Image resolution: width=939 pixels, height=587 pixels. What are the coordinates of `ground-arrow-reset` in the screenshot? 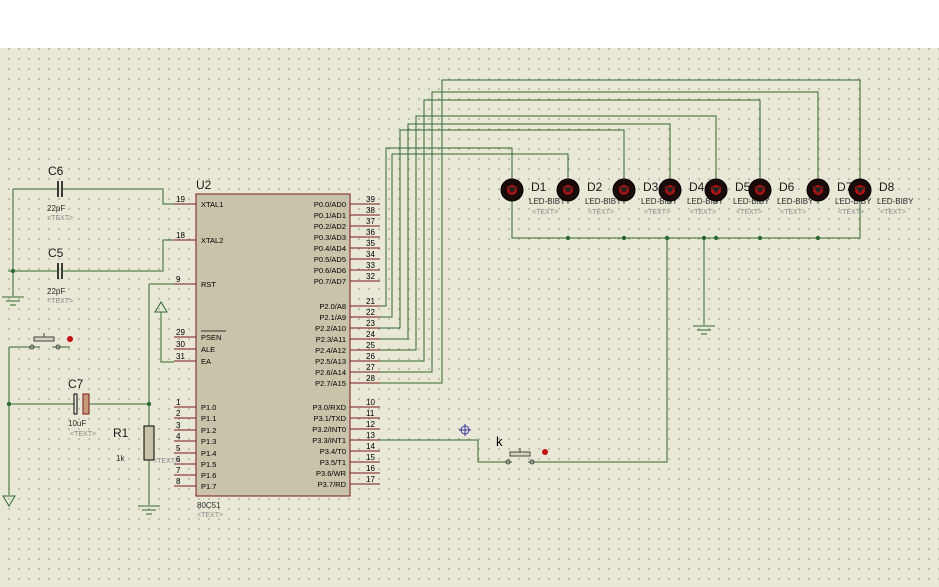 It's located at (9, 501).